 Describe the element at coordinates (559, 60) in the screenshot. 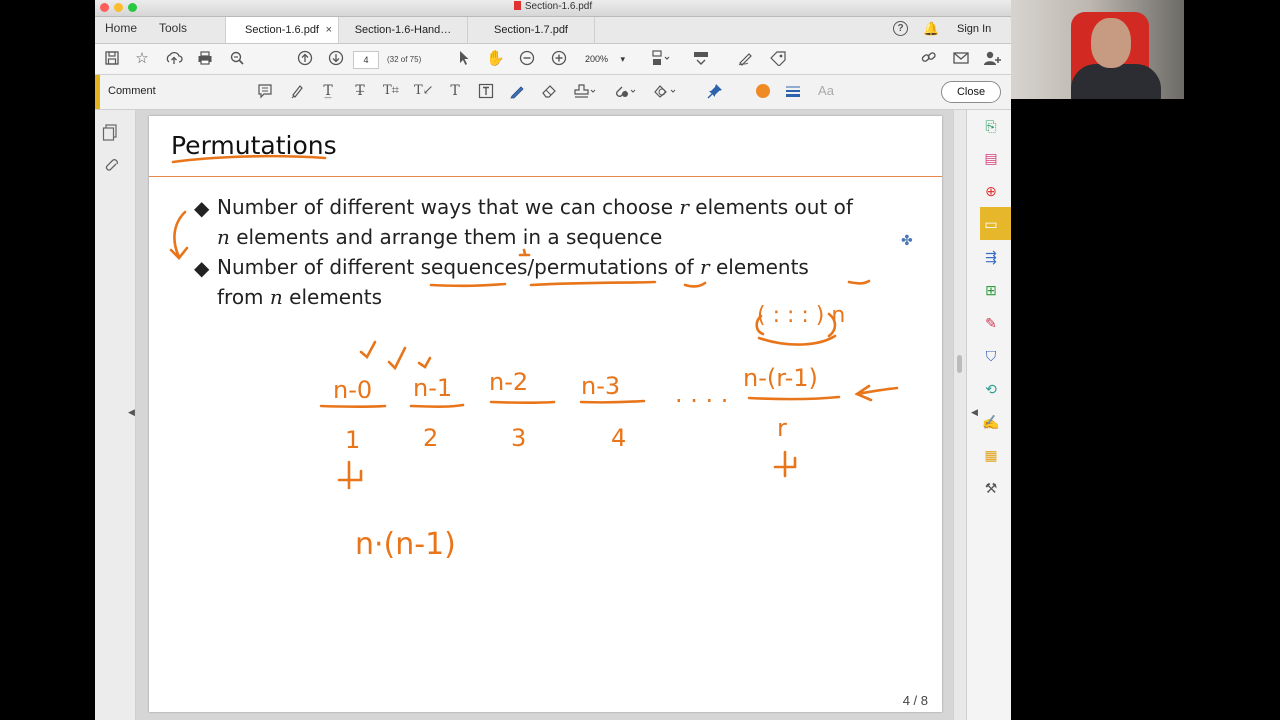

I see `zoom-in-icon` at that location.